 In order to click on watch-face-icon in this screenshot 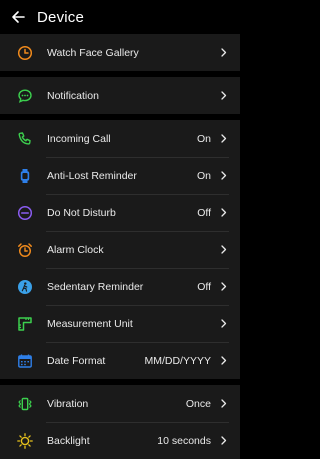, I will do `click(25, 53)`.